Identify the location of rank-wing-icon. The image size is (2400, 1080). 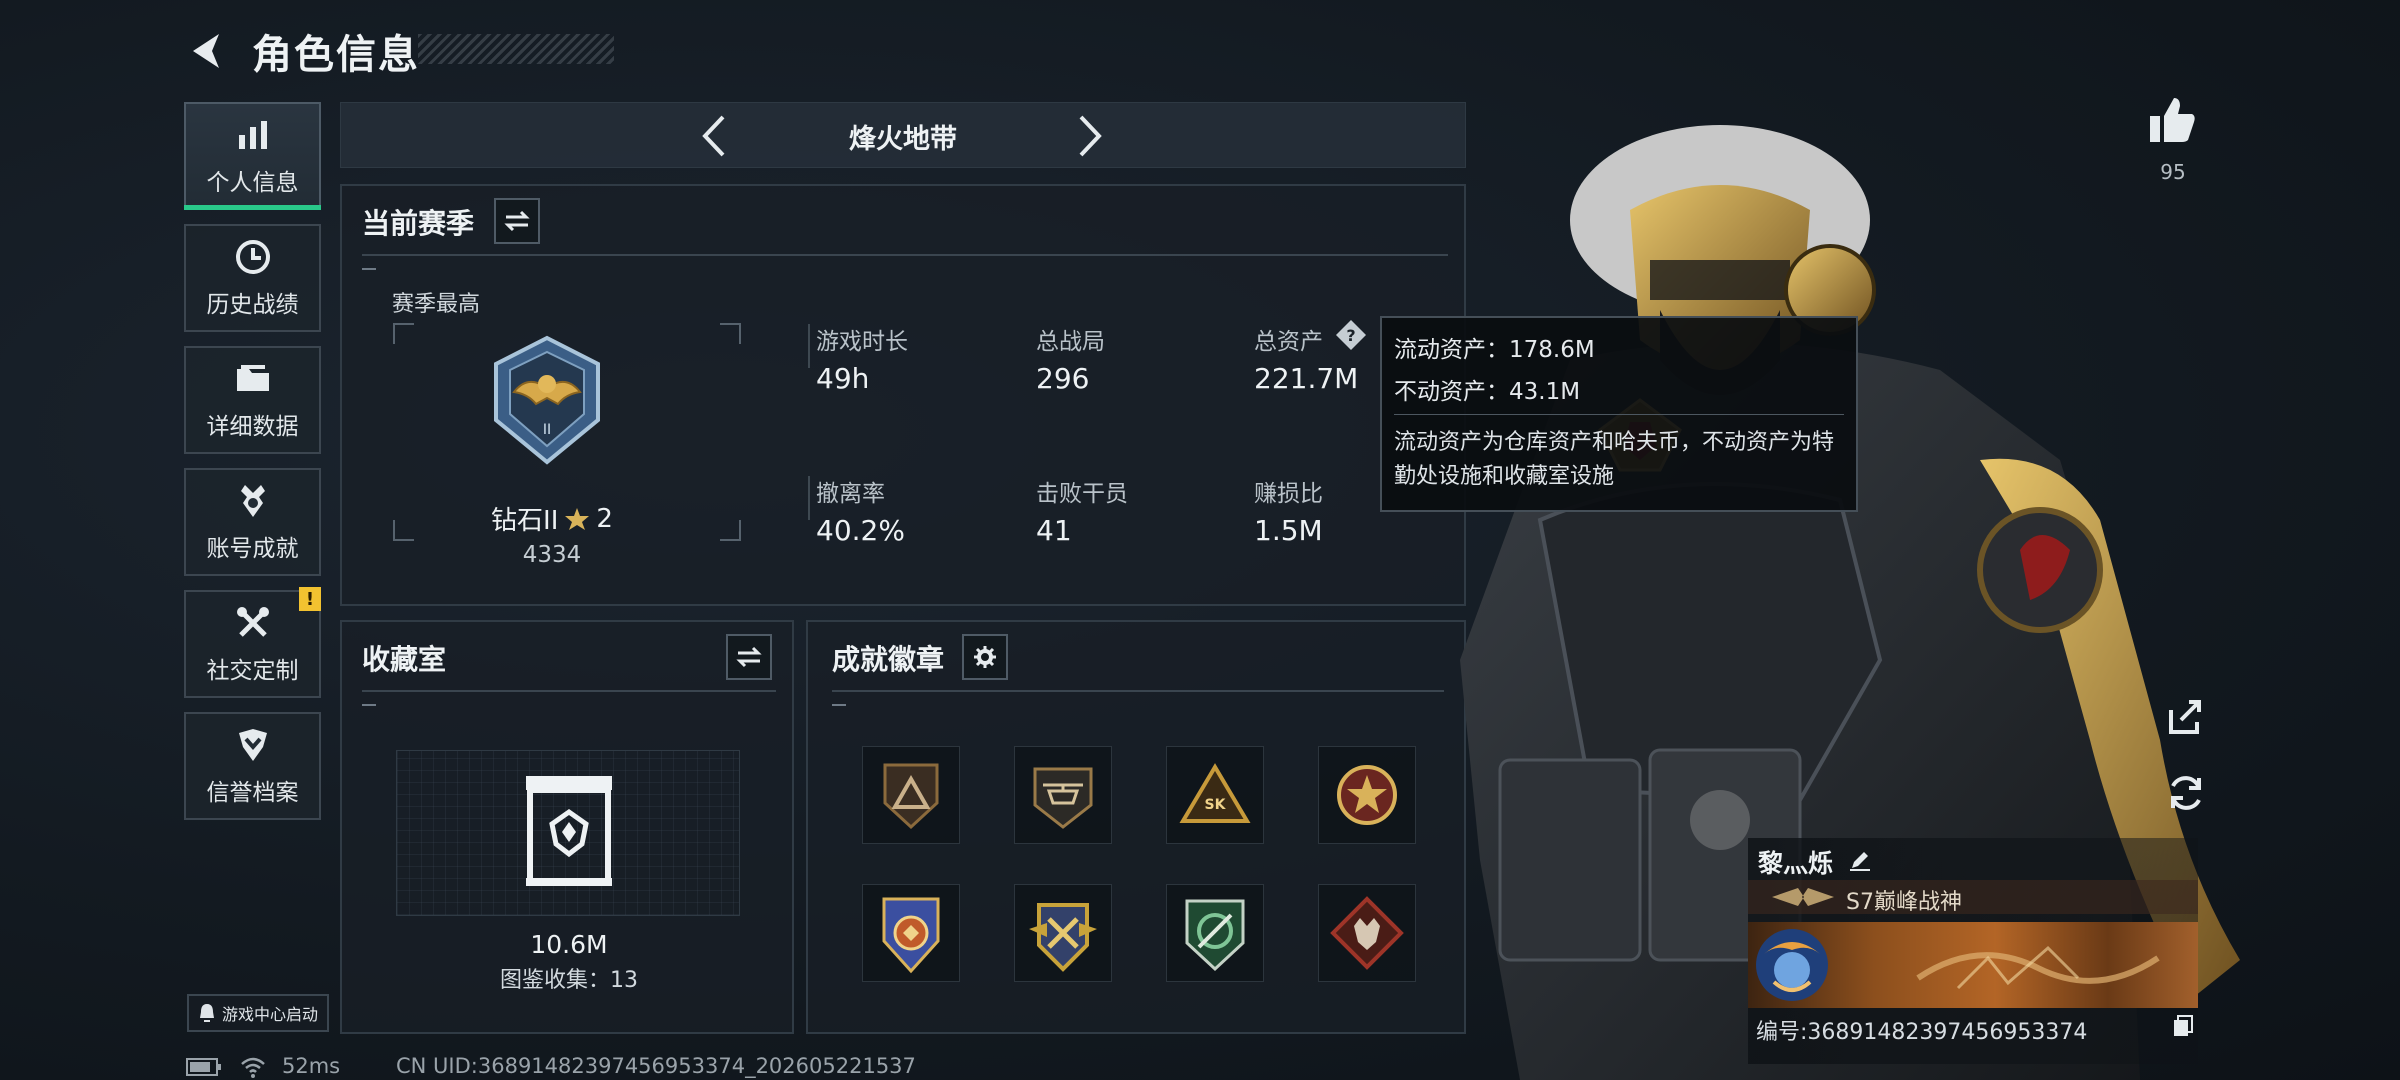
(1803, 897).